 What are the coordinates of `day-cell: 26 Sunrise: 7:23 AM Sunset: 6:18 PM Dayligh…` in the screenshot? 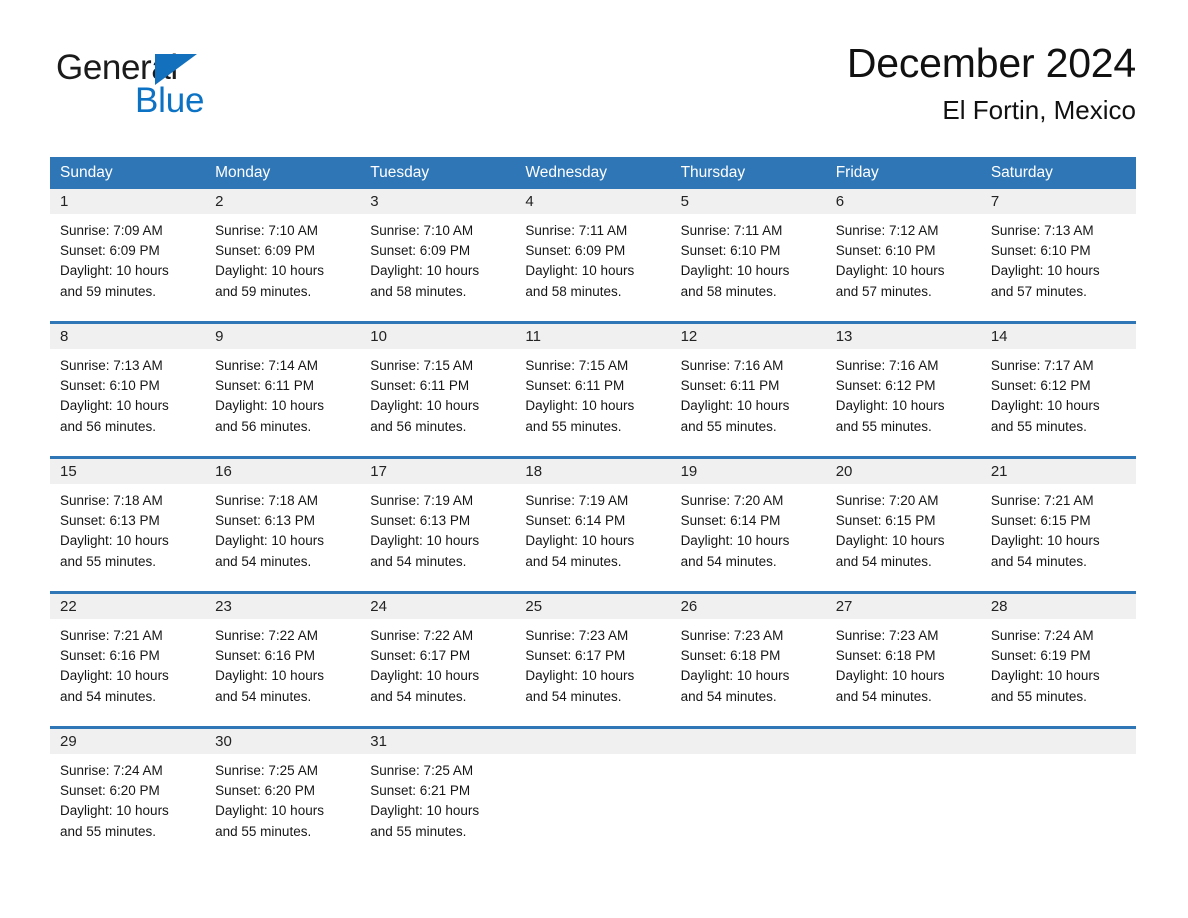 It's located at (748, 655).